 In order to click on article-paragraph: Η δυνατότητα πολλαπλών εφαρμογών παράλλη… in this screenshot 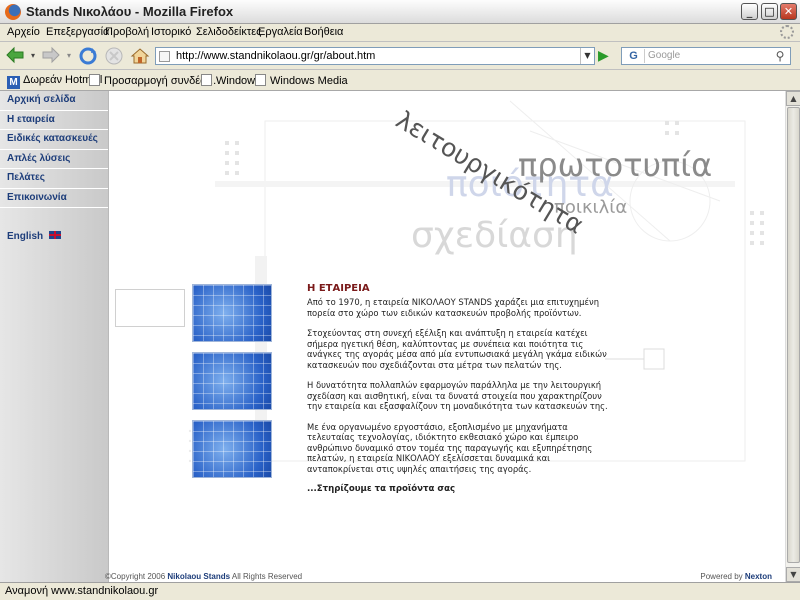, I will do `click(457, 395)`.